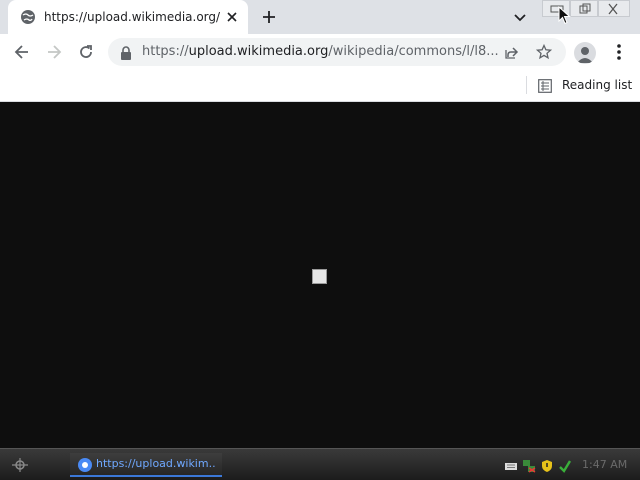 This screenshot has width=640, height=480. What do you see at coordinates (22, 52) in the screenshot?
I see `back-arrow-icon` at bounding box center [22, 52].